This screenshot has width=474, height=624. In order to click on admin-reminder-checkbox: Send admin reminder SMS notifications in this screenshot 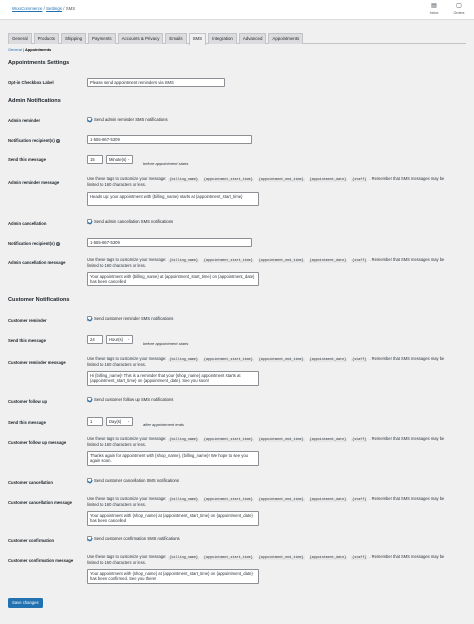, I will do `click(127, 120)`.